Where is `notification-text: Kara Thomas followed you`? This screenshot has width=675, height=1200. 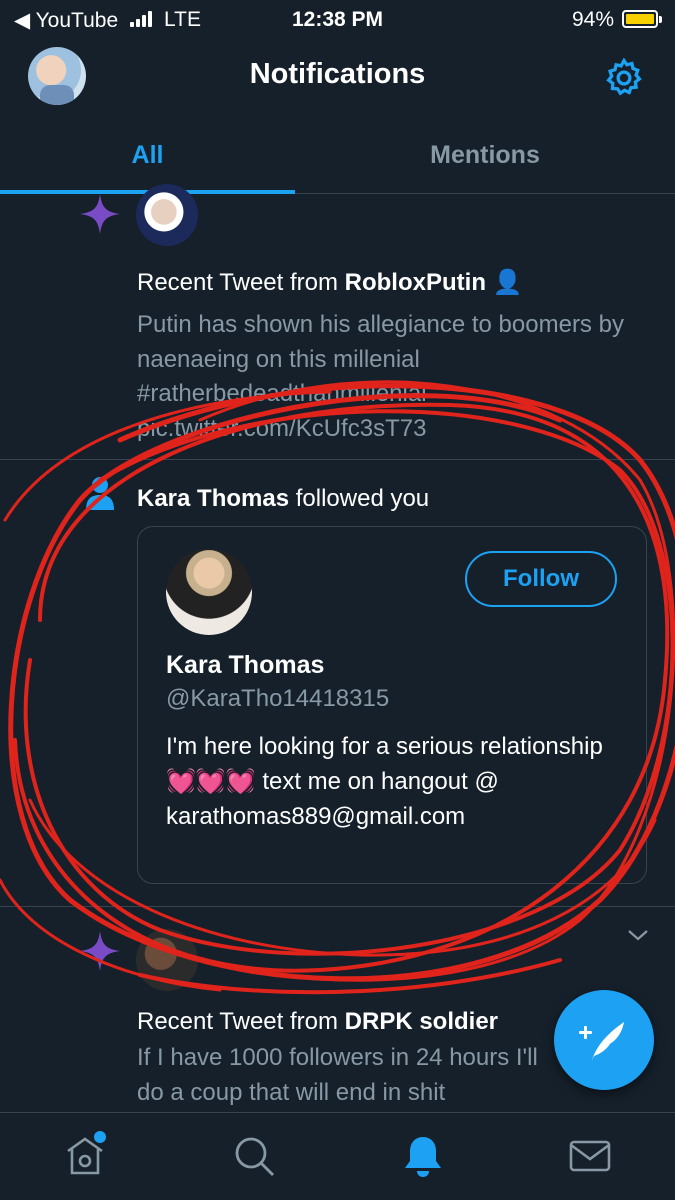
notification-text: Kara Thomas followed you is located at coordinates (283, 499).